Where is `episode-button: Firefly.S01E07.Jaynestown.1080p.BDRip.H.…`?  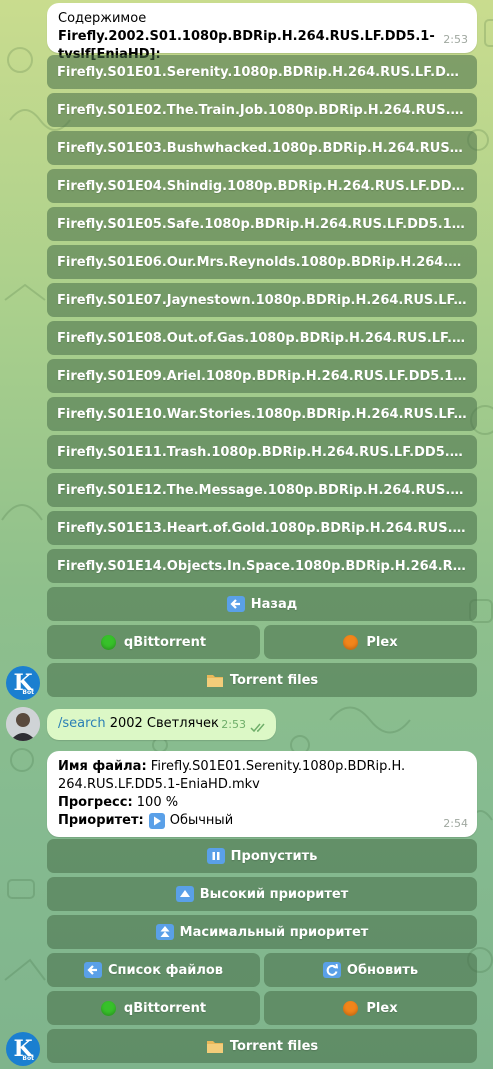 episode-button: Firefly.S01E07.Jaynestown.1080p.BDRip.H.… is located at coordinates (262, 300).